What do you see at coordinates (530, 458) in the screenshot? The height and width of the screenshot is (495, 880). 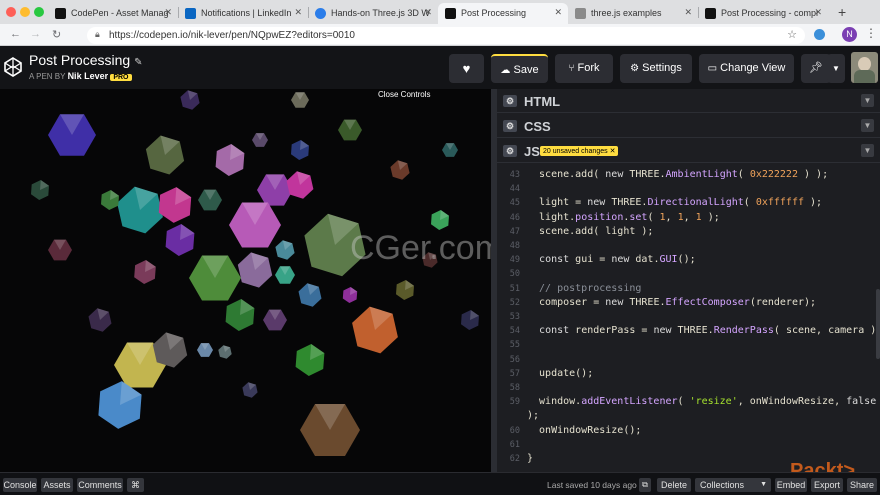 I see `code-text: }` at bounding box center [530, 458].